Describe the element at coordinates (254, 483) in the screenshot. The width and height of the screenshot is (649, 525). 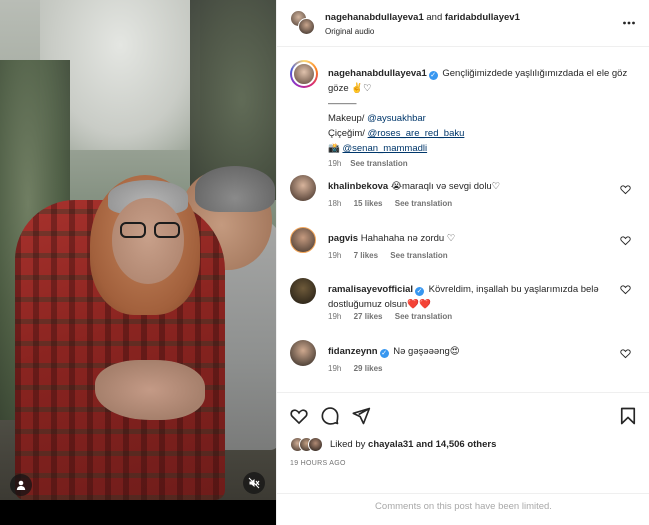
I see `mute-icon` at that location.